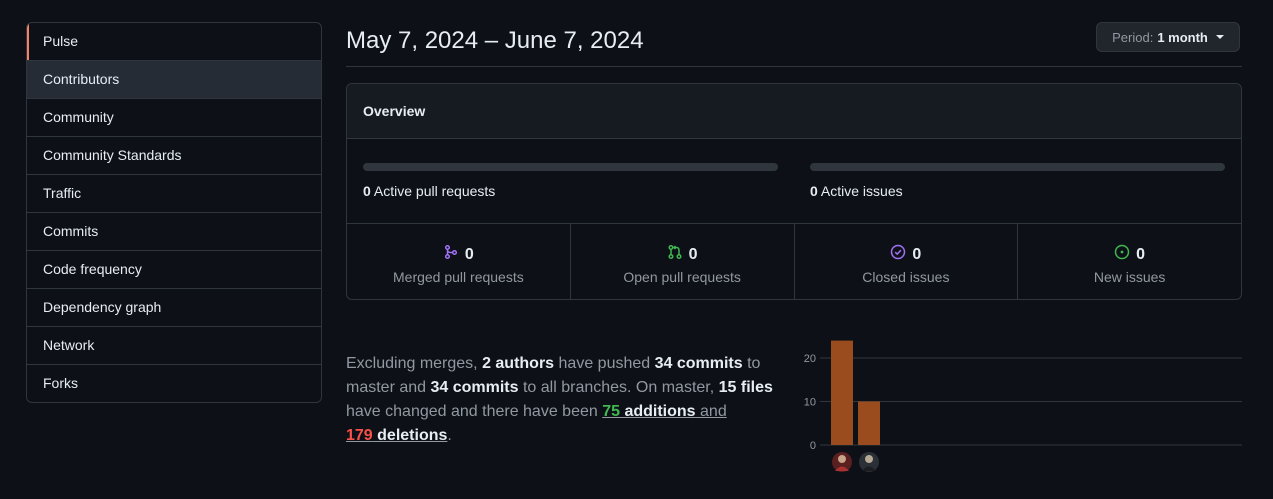 This screenshot has height=499, width=1273. What do you see at coordinates (174, 269) in the screenshot?
I see `sidebar-item-code-frequency: Code frequency` at bounding box center [174, 269].